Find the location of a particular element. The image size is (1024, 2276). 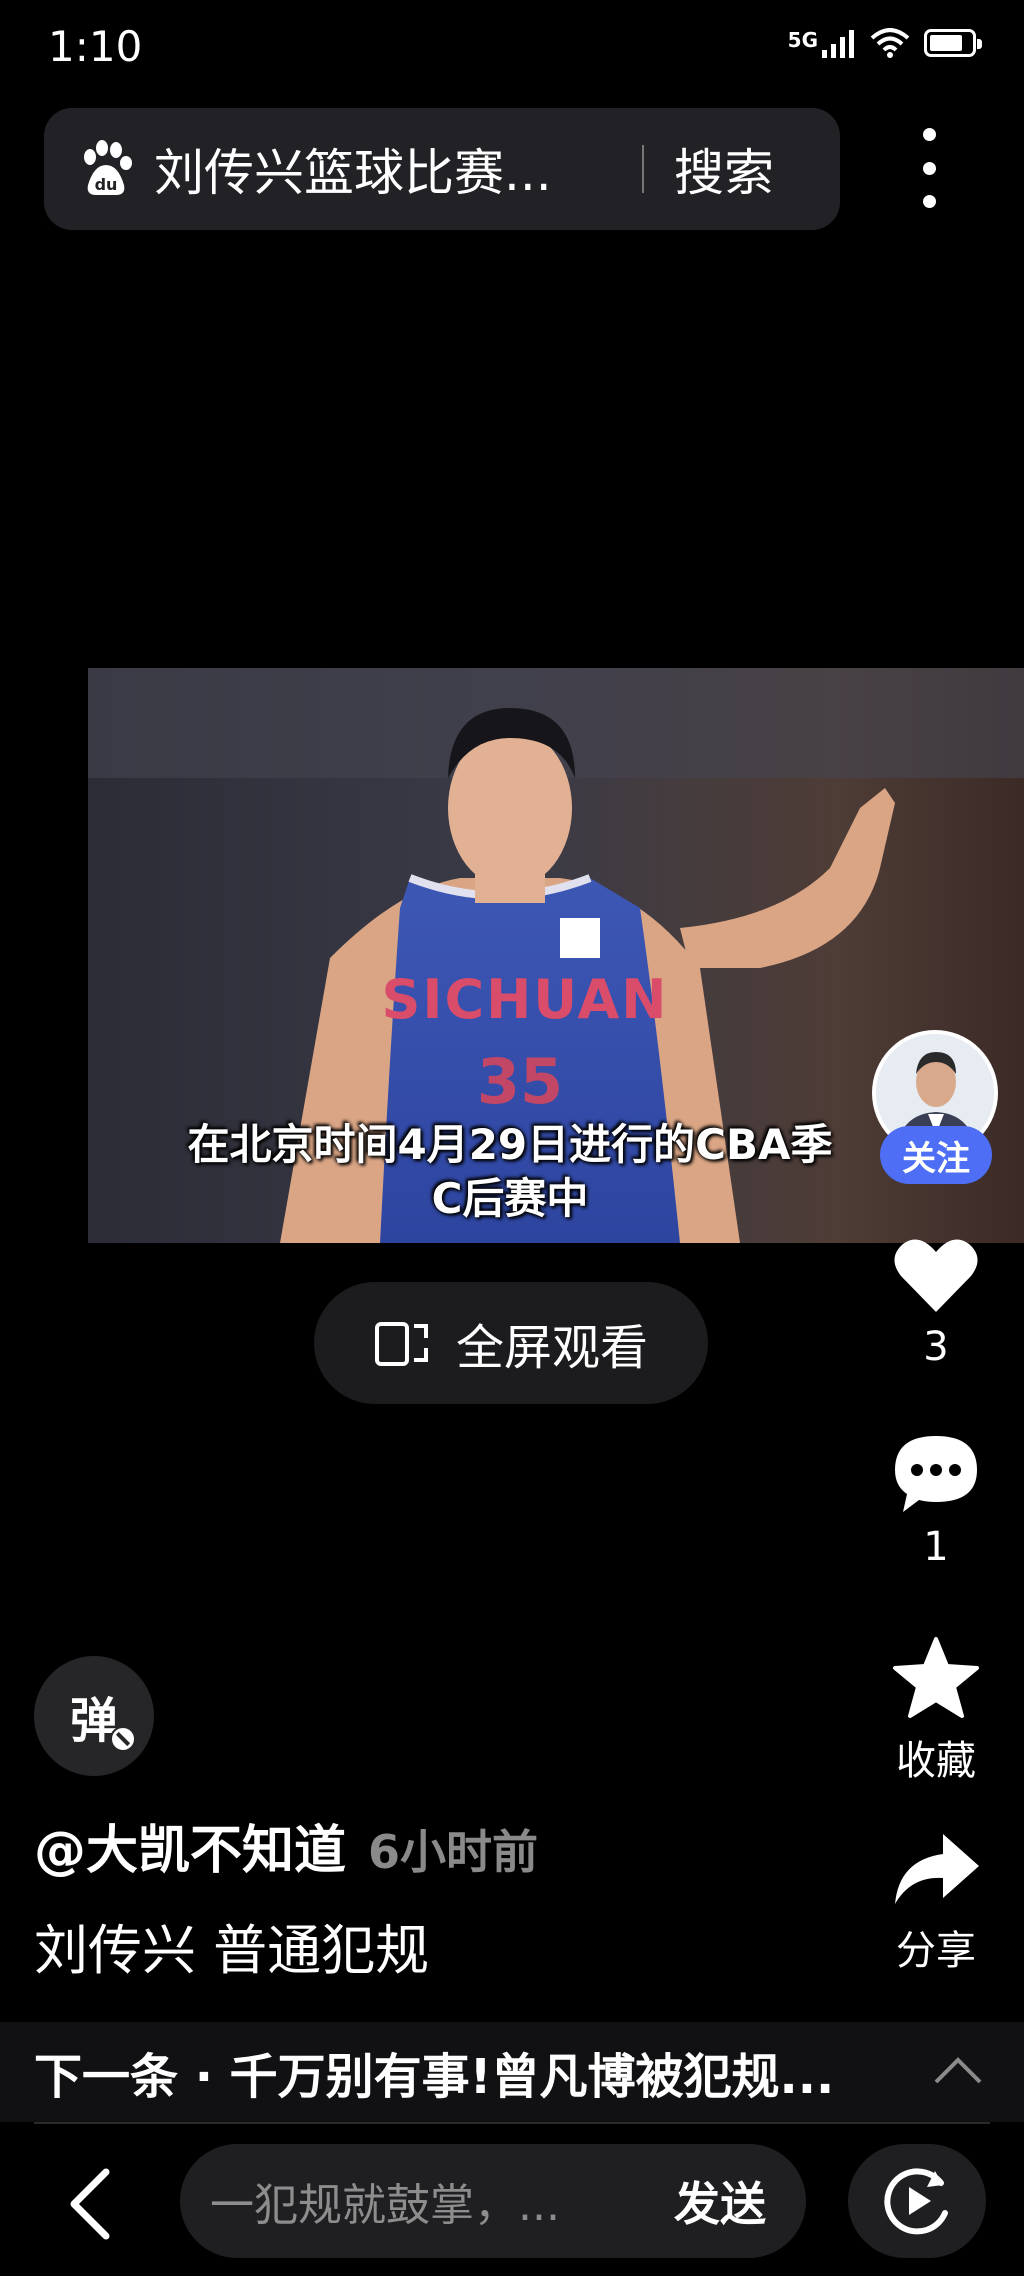

status-time: 1:10 is located at coordinates (95, 46).